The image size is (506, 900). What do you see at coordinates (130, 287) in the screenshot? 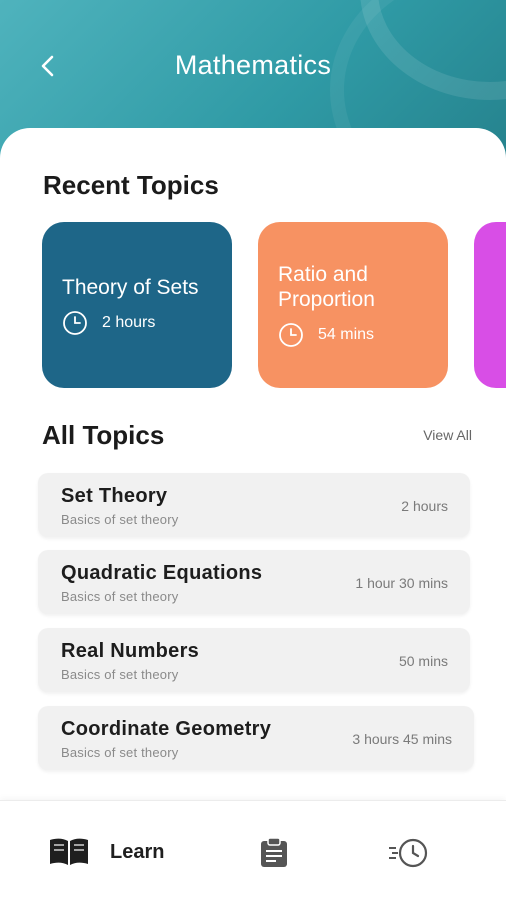
I see `card-title: Theory of Sets` at bounding box center [130, 287].